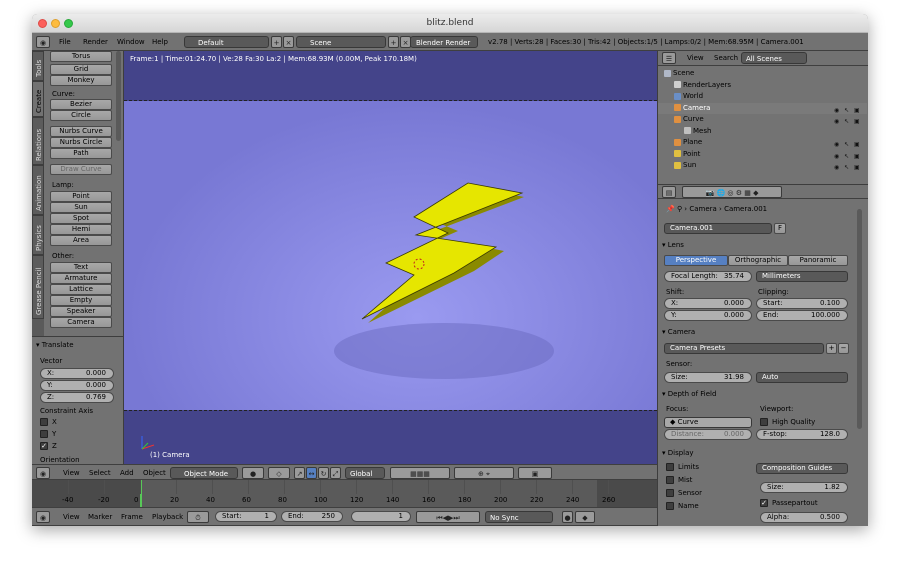 The height and width of the screenshot is (571, 900). I want to click on menu-marker: Marker, so click(100, 517).